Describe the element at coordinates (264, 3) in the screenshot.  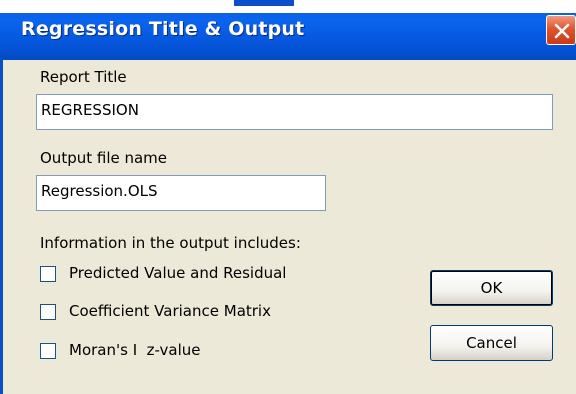
I see `title-bar-accent` at that location.